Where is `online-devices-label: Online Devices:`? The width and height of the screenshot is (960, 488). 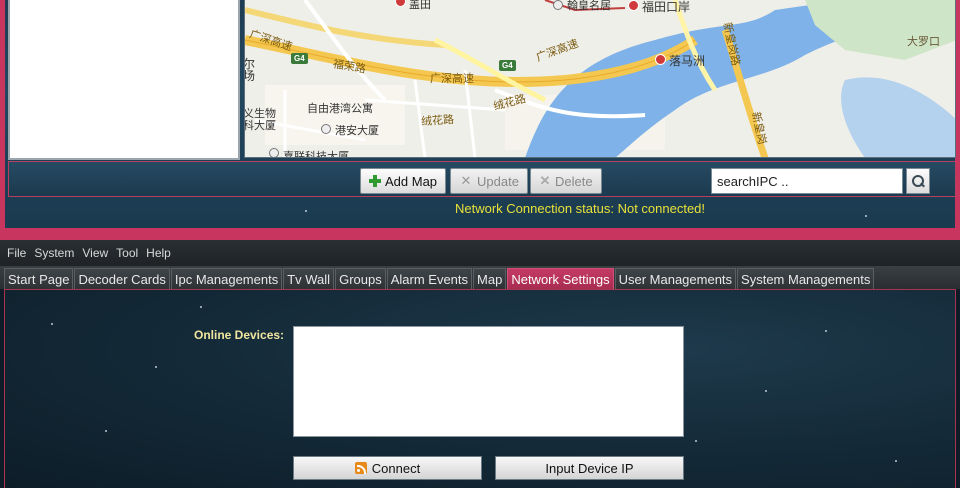
online-devices-label: Online Devices: is located at coordinates (239, 335).